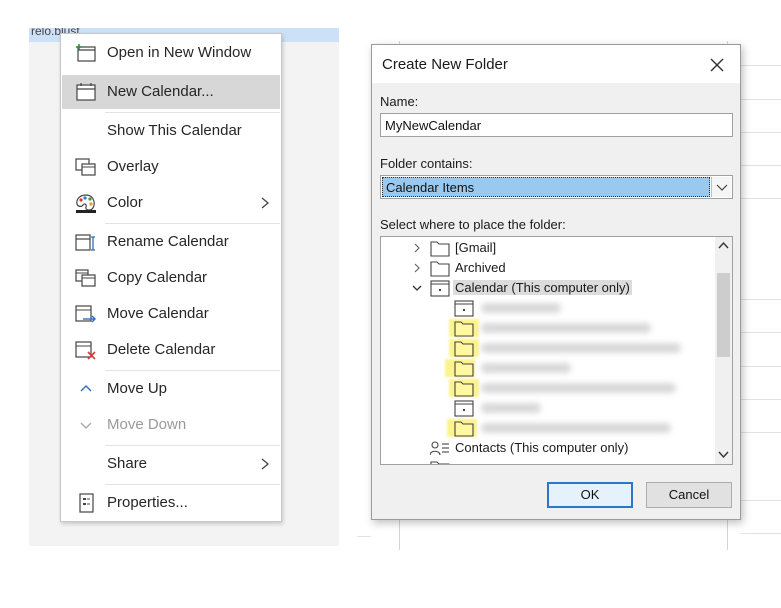 The width and height of the screenshot is (781, 608). What do you see at coordinates (171, 464) in the screenshot?
I see `menu-item-share: Share` at bounding box center [171, 464].